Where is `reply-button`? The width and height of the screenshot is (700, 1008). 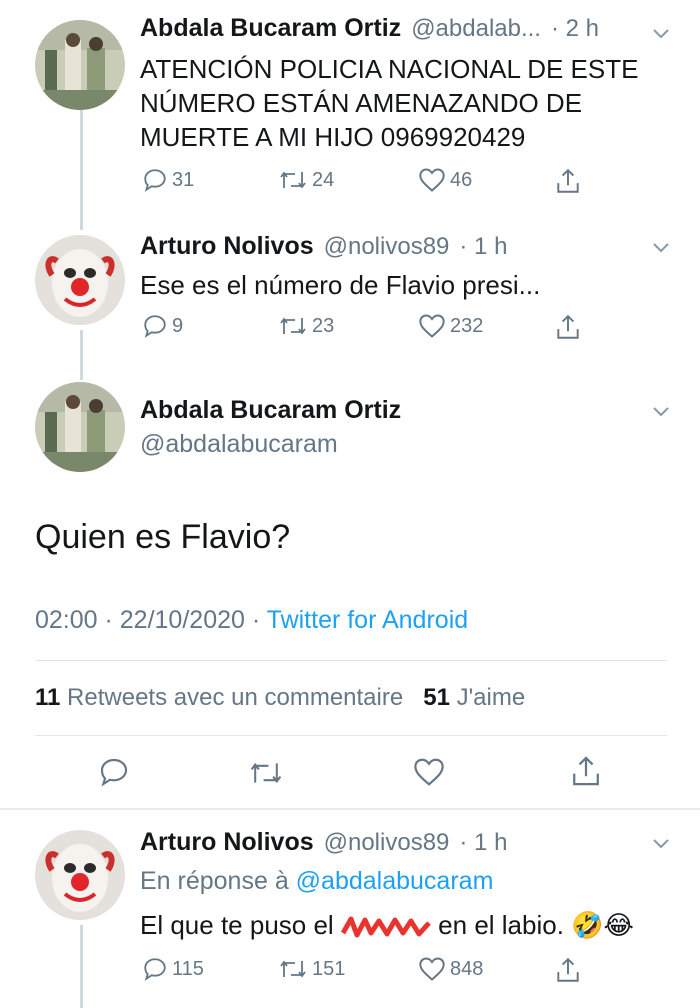
reply-button is located at coordinates (114, 772).